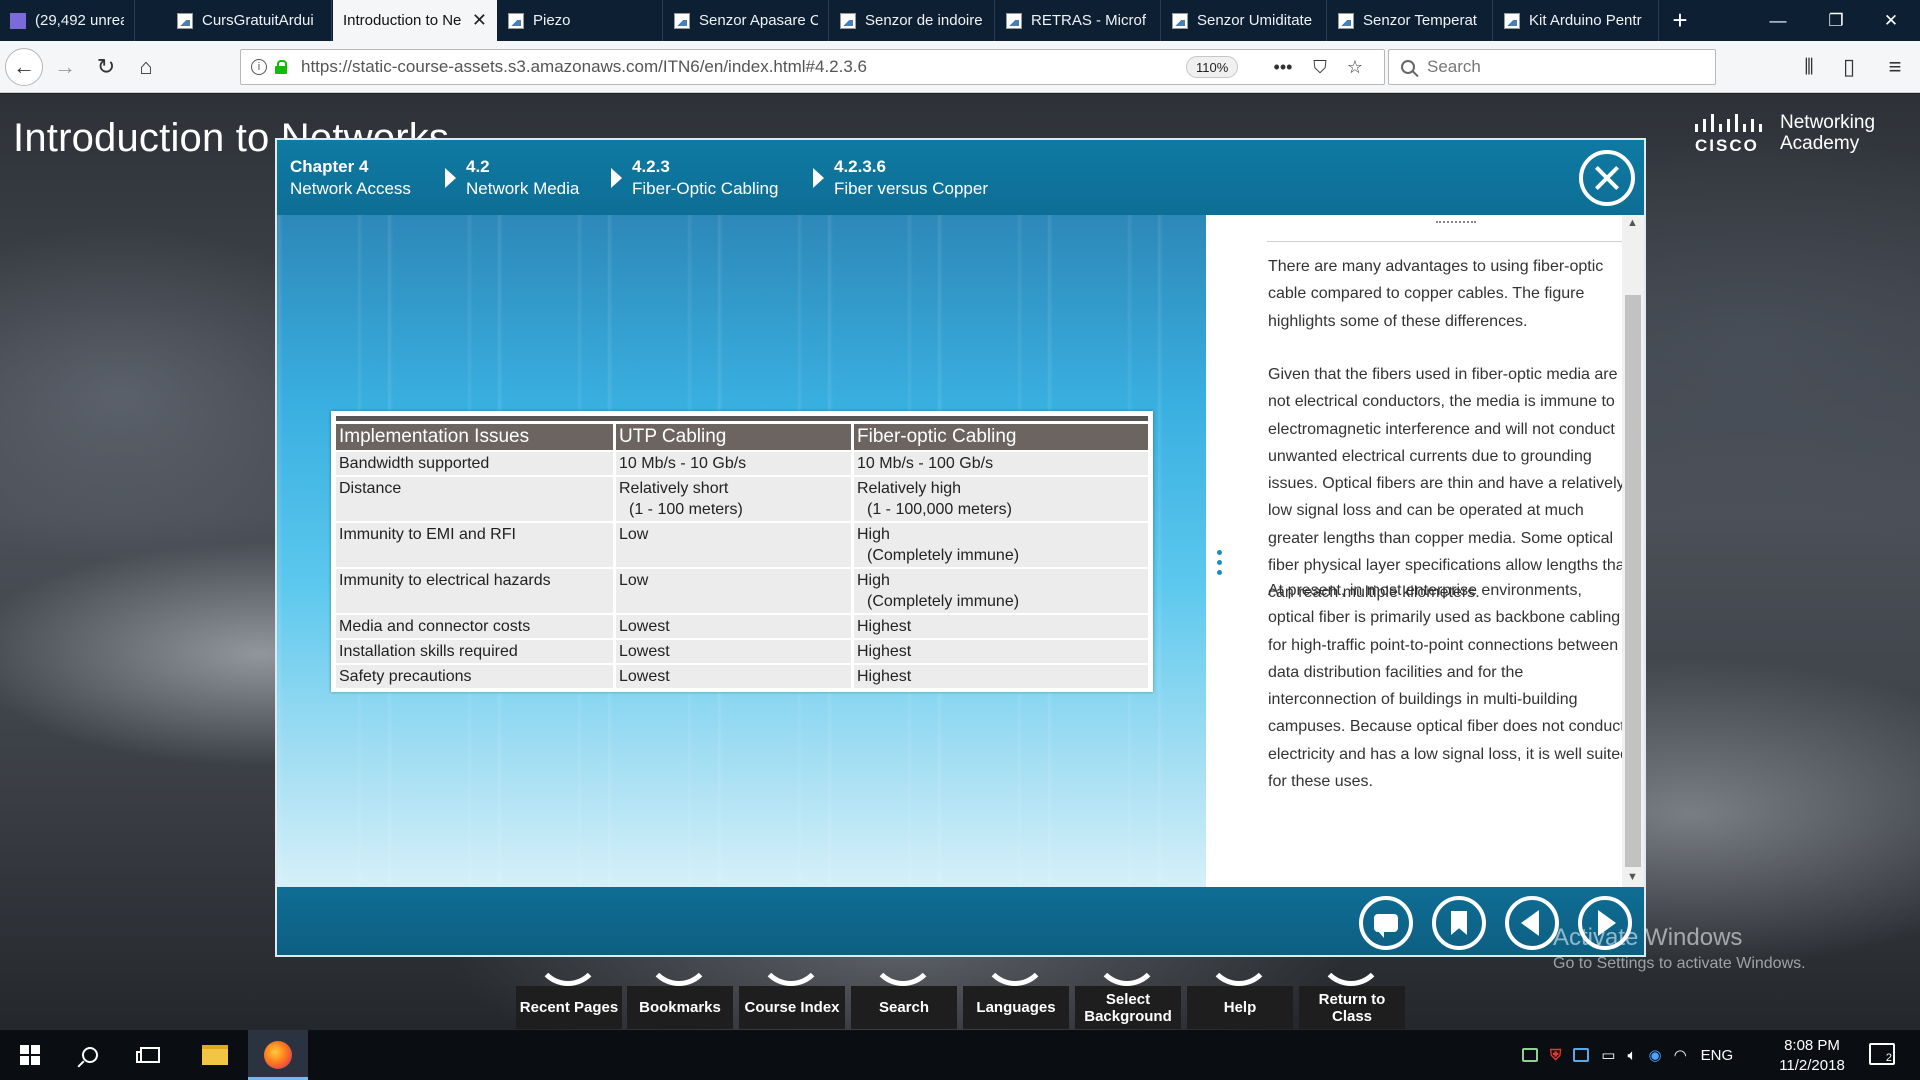  I want to click on search-bar, so click(1552, 67).